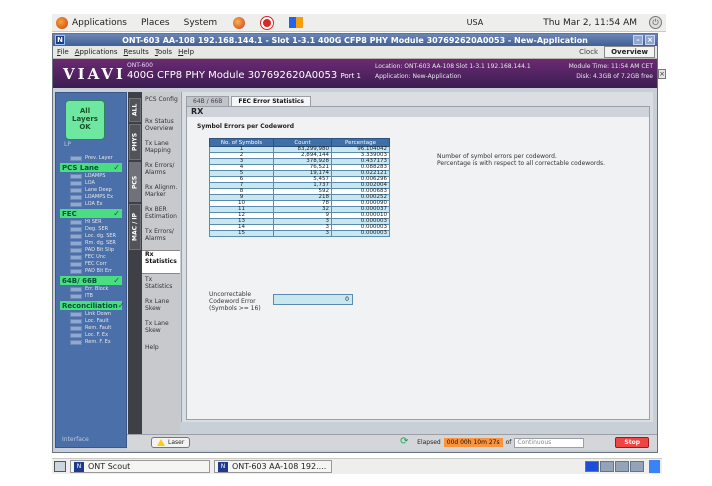 The height and width of the screenshot is (486, 712). What do you see at coordinates (267, 22) in the screenshot?
I see `help-lifebuoy-icon` at bounding box center [267, 22].